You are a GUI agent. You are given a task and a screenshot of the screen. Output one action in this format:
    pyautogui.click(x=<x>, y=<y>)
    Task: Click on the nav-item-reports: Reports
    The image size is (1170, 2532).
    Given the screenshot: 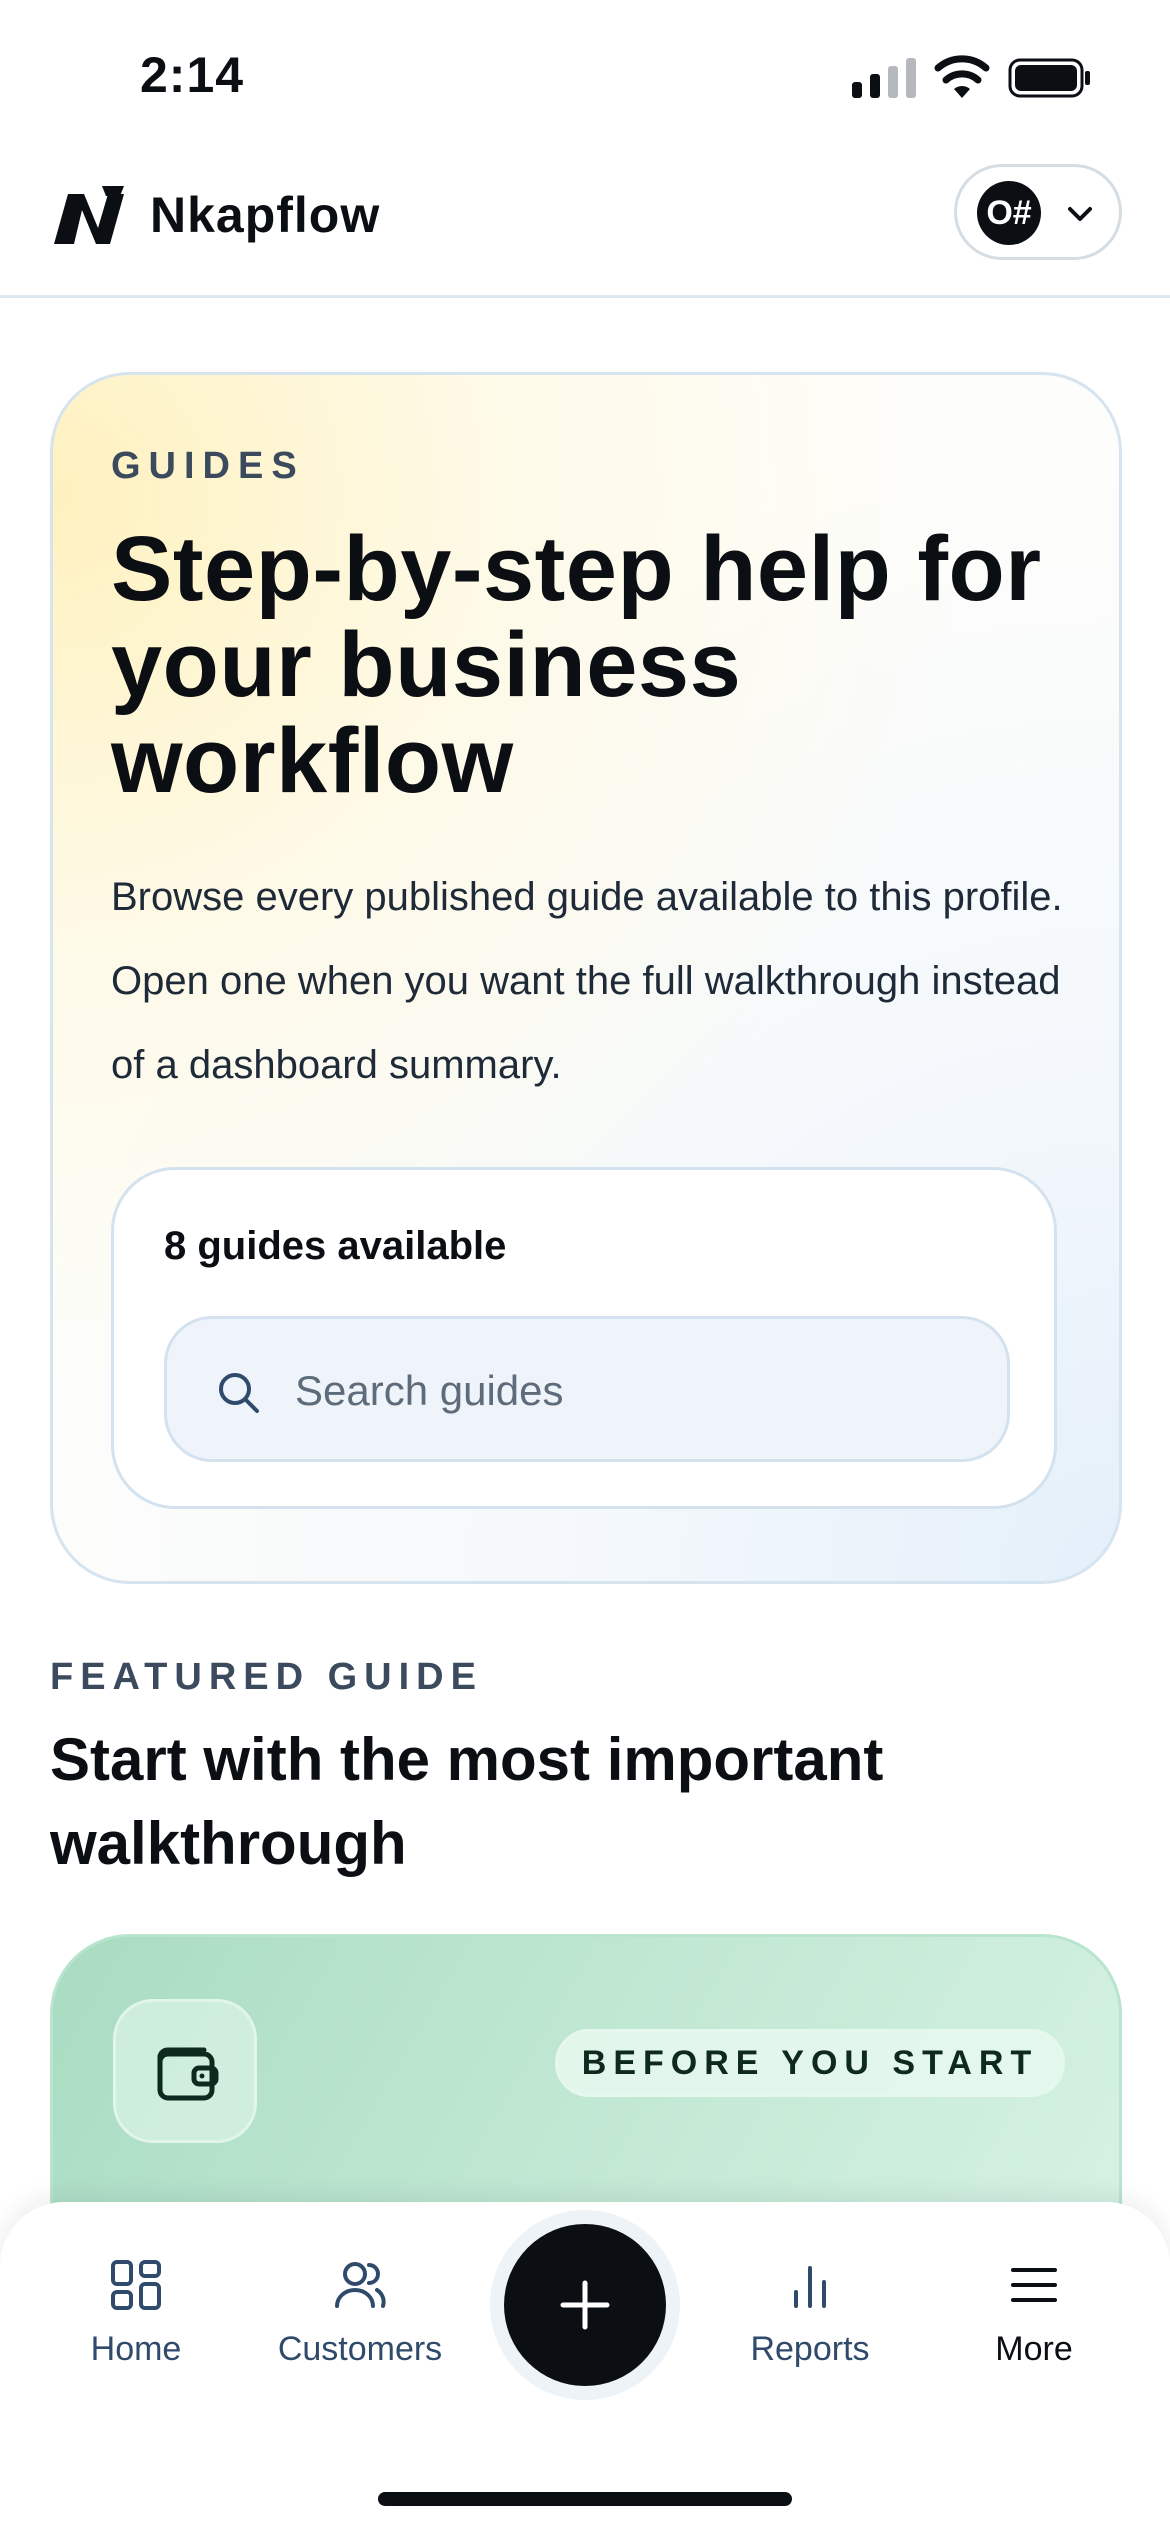 What is the action you would take?
    pyautogui.click(x=810, y=2323)
    